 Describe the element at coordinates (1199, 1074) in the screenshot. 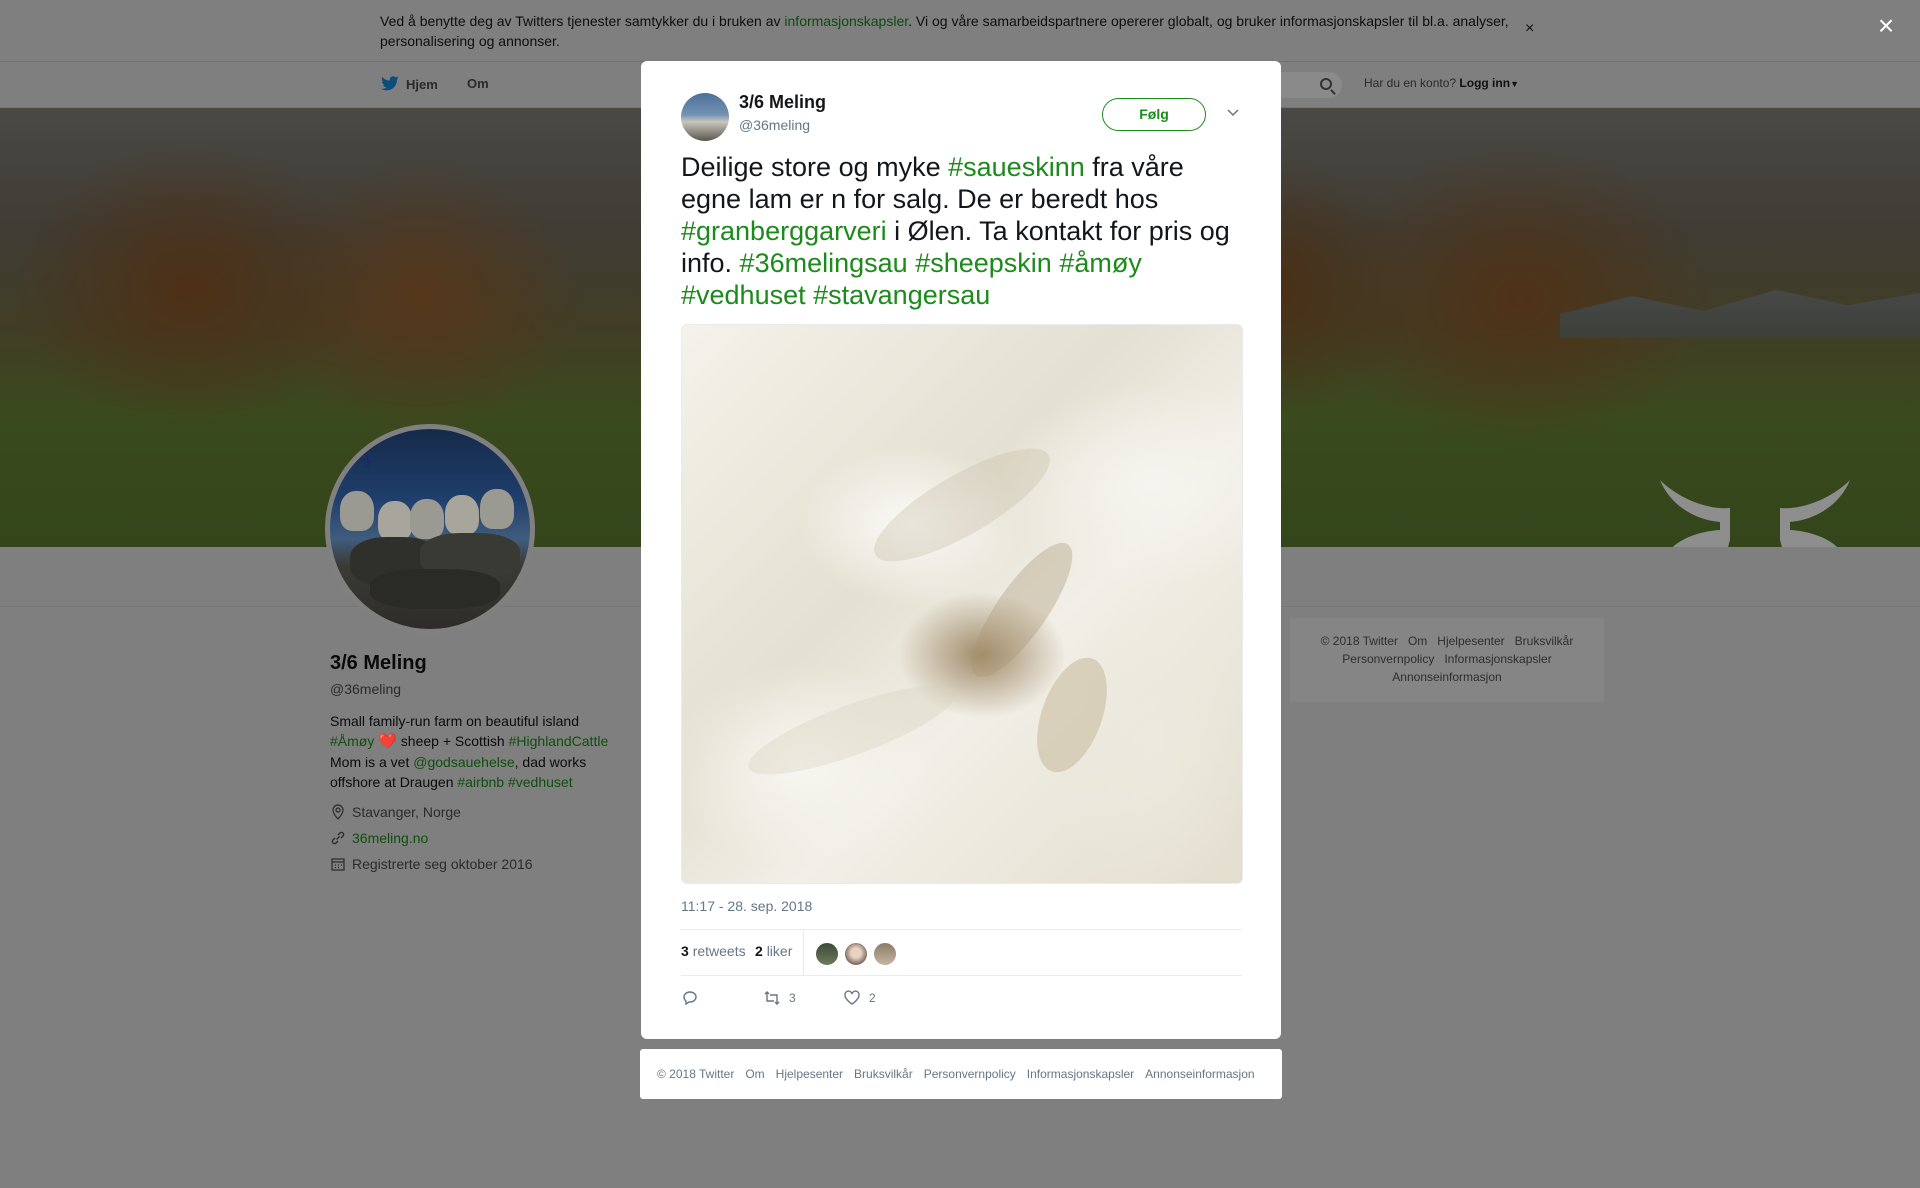

I see `modal-footer-ads: Annonseinformasjon` at that location.